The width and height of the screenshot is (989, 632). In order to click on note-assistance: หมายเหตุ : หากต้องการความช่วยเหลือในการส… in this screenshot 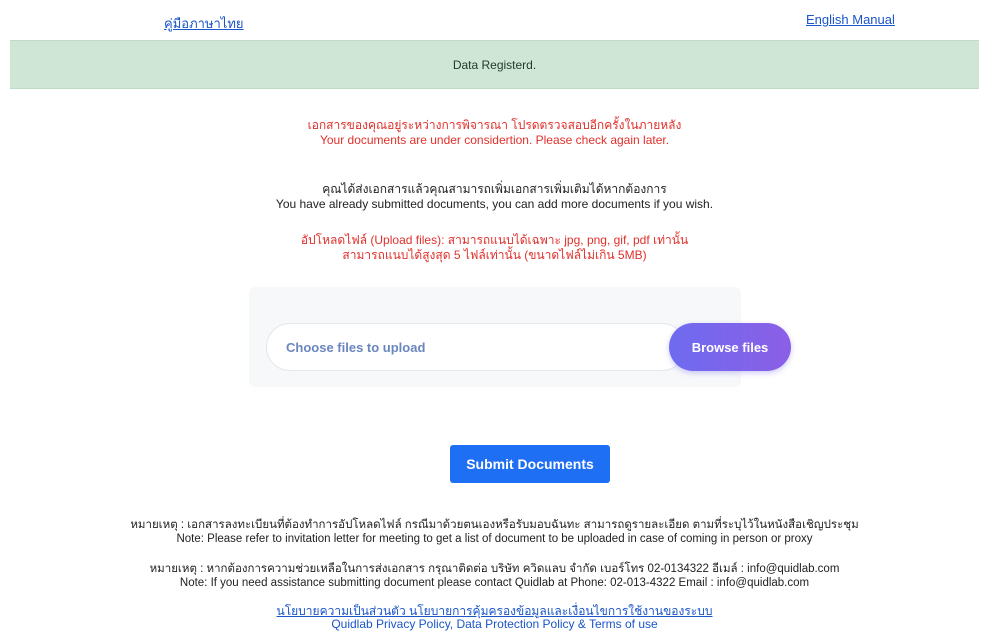, I will do `click(494, 576)`.